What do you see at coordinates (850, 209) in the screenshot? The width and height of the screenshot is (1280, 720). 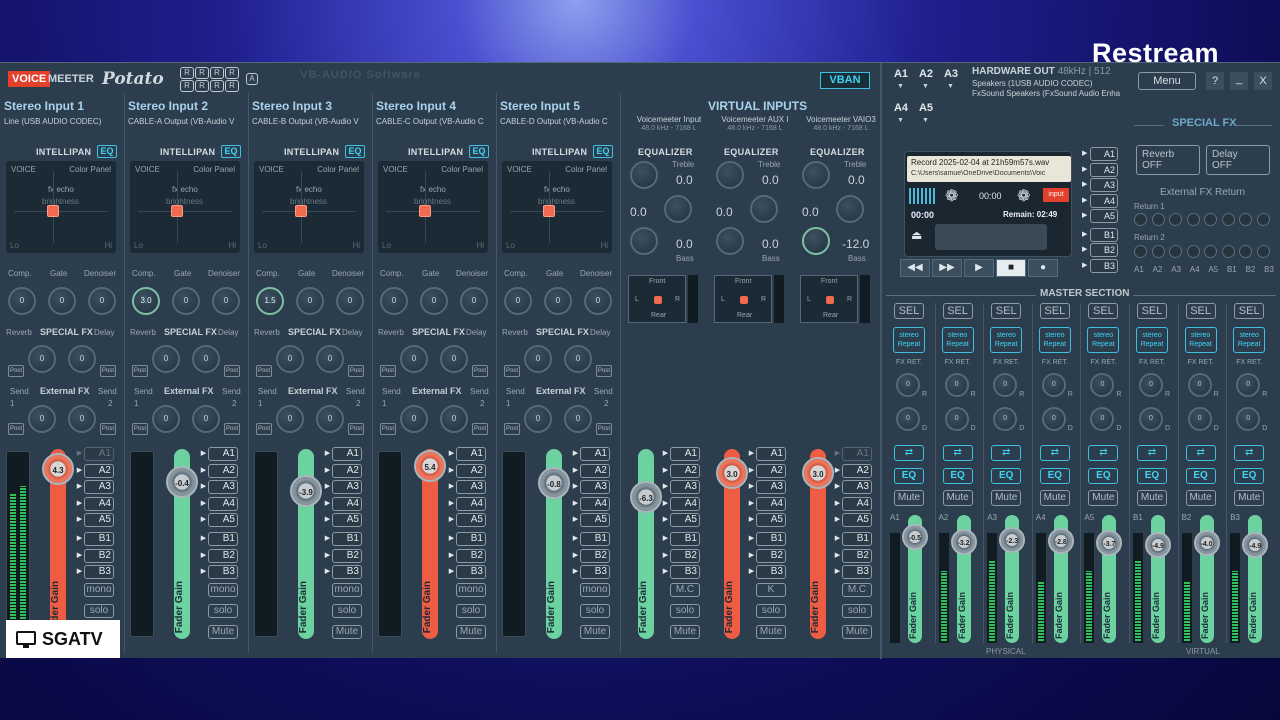 I see `treble-knob` at bounding box center [850, 209].